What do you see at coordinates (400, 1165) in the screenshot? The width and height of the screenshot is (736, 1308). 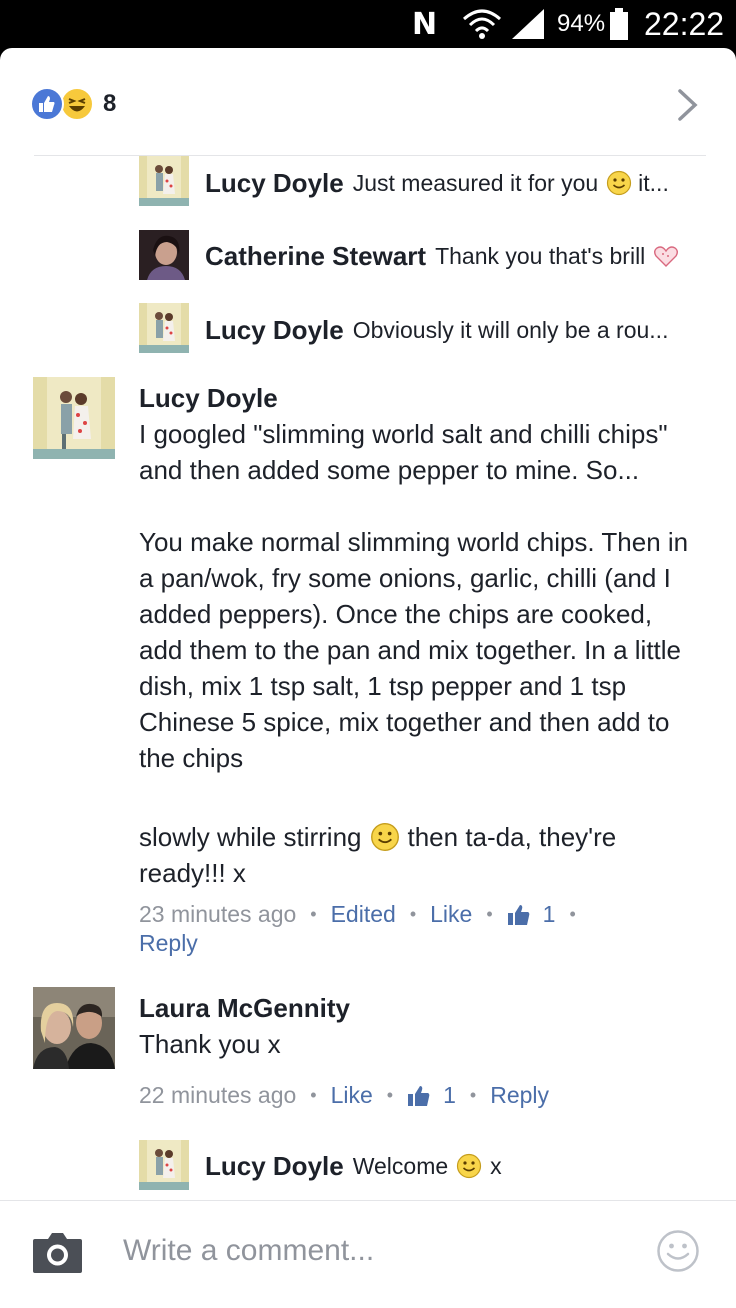 I see `reply-text: Welcome` at bounding box center [400, 1165].